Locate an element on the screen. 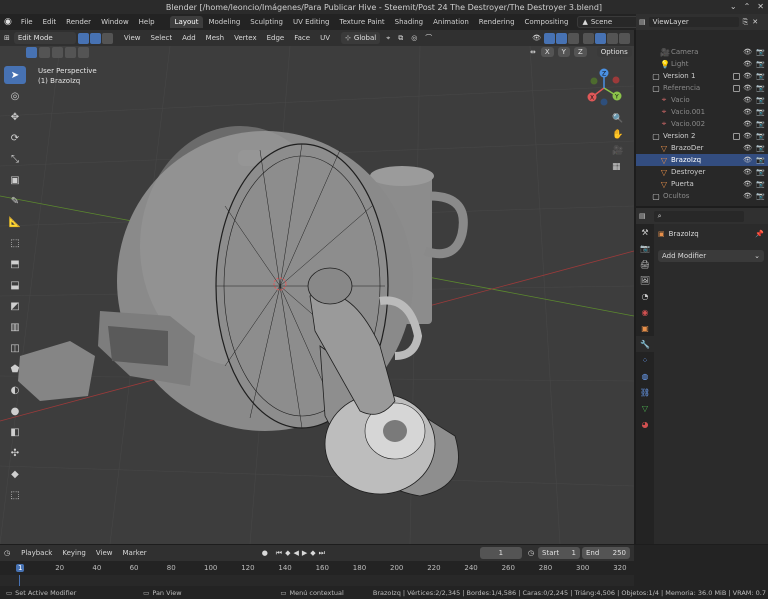 The image size is (768, 599). knife-tool: ◫ is located at coordinates (15, 348).